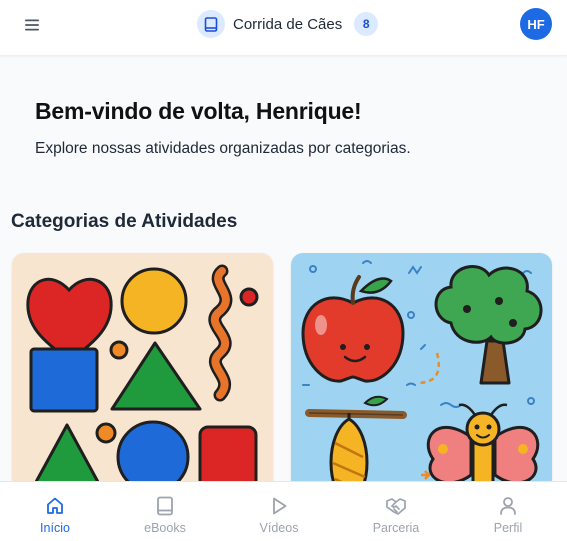  I want to click on nav-label: Vídeos, so click(279, 528).